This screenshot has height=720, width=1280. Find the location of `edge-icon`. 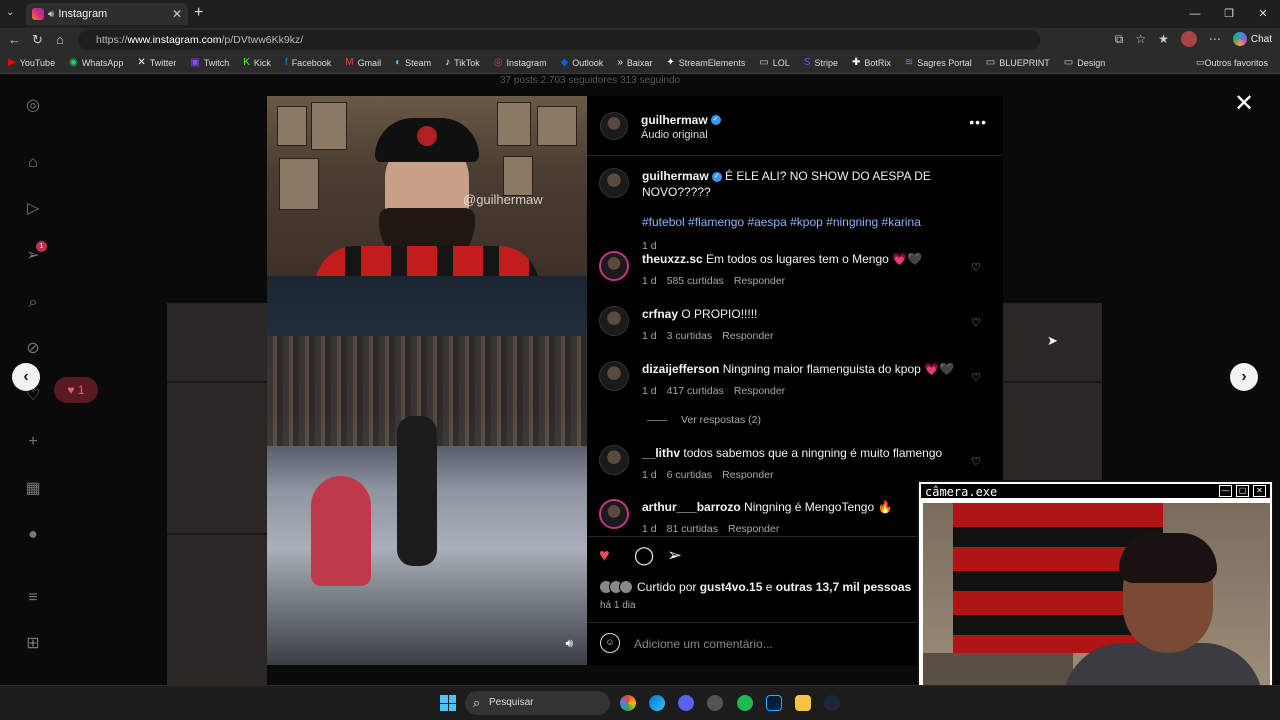

edge-icon is located at coordinates (657, 703).